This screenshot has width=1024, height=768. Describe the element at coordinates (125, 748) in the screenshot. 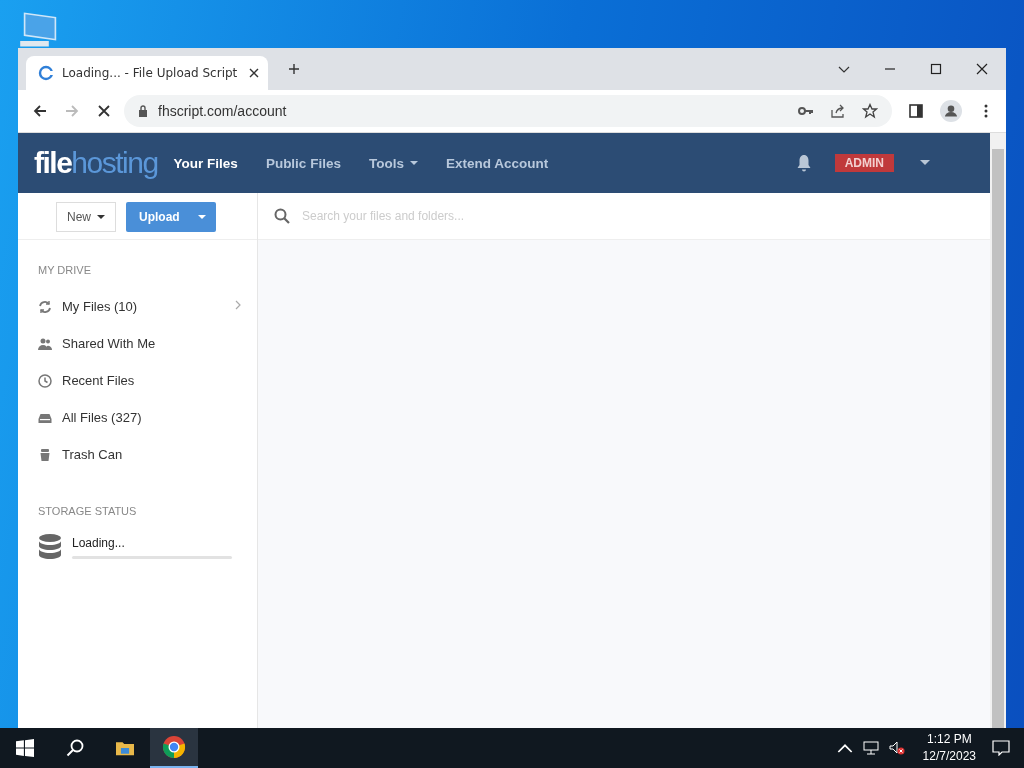

I see `folder-icon` at that location.